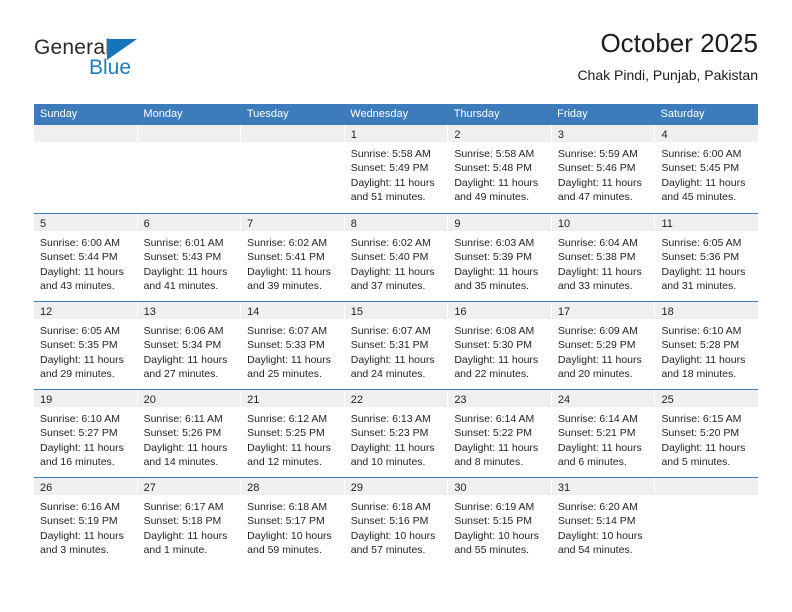 The width and height of the screenshot is (792, 612). What do you see at coordinates (595, 196) in the screenshot?
I see `daylight-text-line2: and 47 minutes.` at bounding box center [595, 196].